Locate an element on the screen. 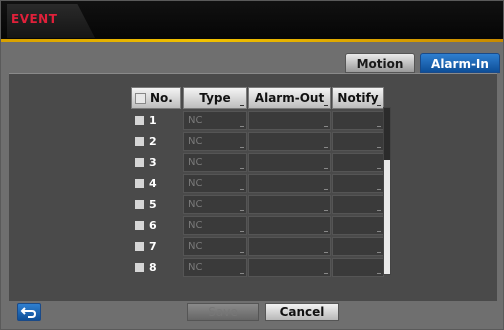 This screenshot has width=504, height=330. table-row: 8 NC is located at coordinates (259, 268).